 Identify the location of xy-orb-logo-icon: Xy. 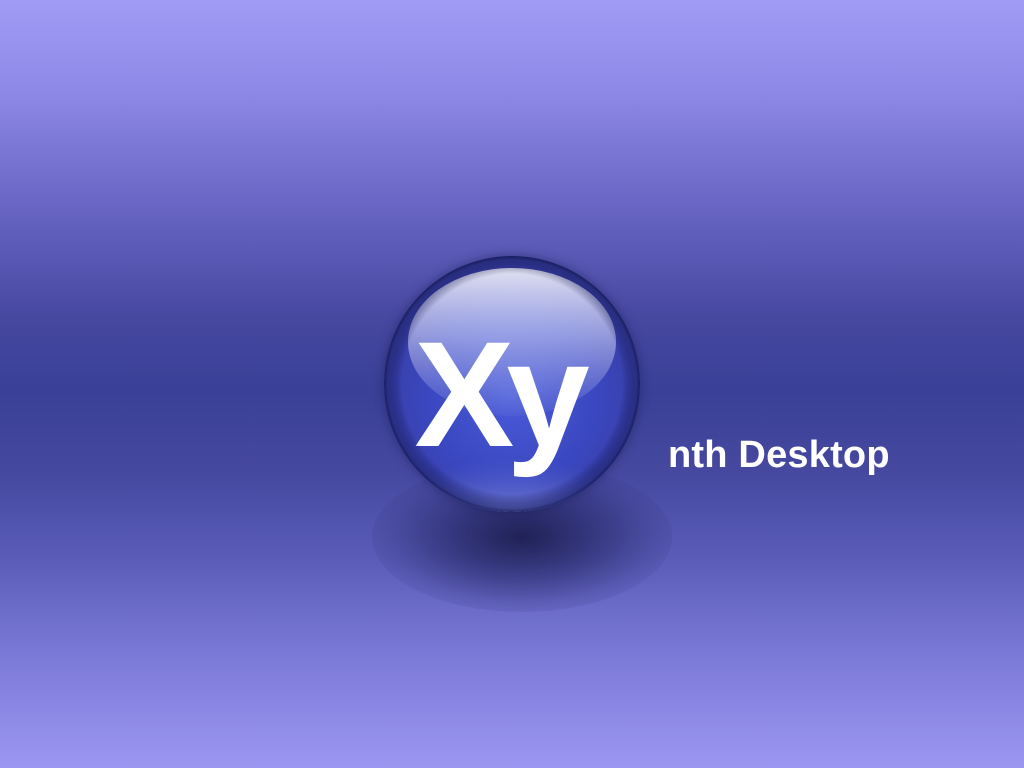
(512, 384).